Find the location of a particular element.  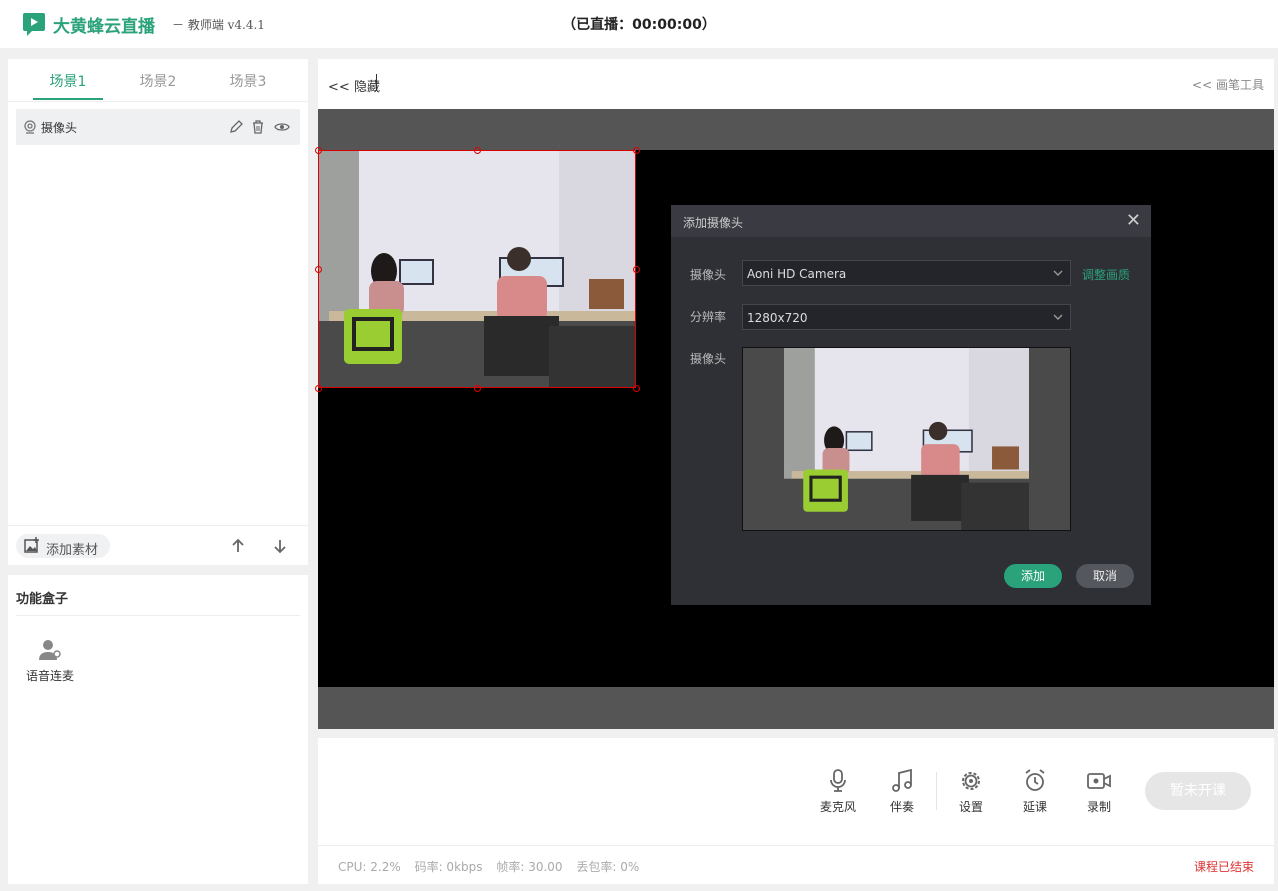

bitrate-stat: 码率: 0kbps is located at coordinates (448, 867).